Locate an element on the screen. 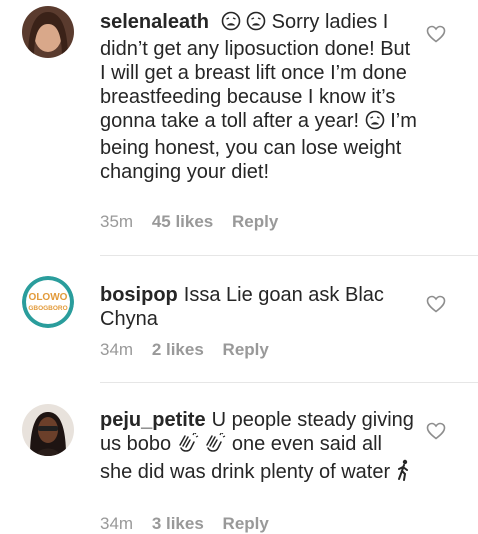 This screenshot has height=534, width=478. username: selenaleath is located at coordinates (154, 22).